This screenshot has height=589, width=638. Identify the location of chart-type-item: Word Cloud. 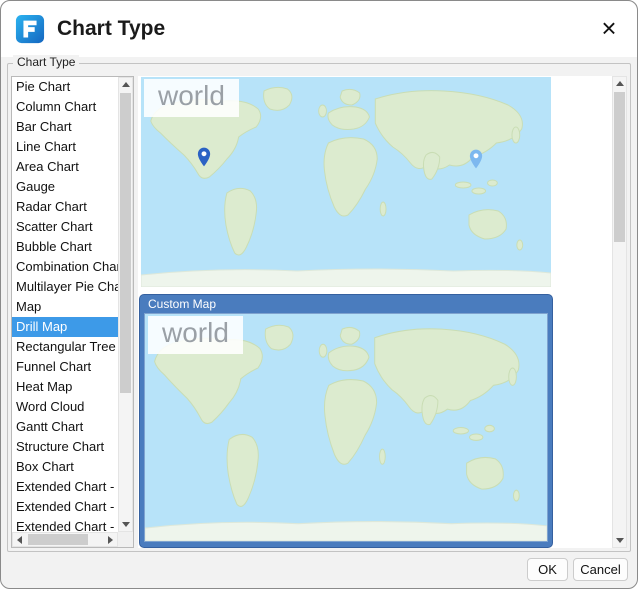
(65, 407).